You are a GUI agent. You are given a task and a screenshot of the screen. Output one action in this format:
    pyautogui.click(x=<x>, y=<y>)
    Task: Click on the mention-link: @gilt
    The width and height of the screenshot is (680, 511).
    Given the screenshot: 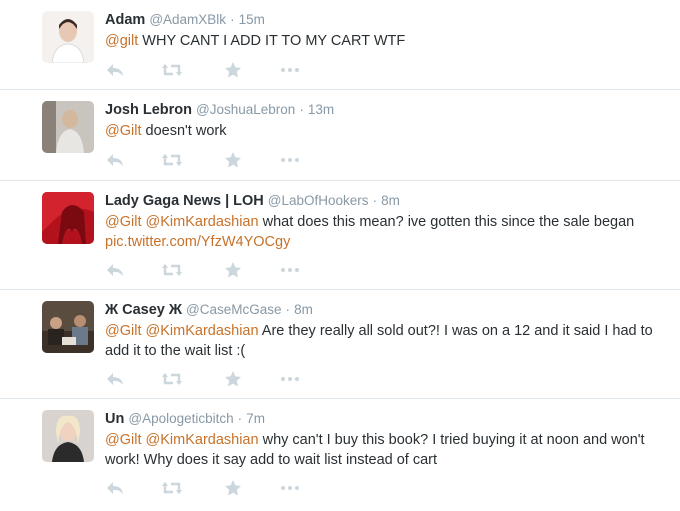 What is the action you would take?
    pyautogui.click(x=121, y=41)
    